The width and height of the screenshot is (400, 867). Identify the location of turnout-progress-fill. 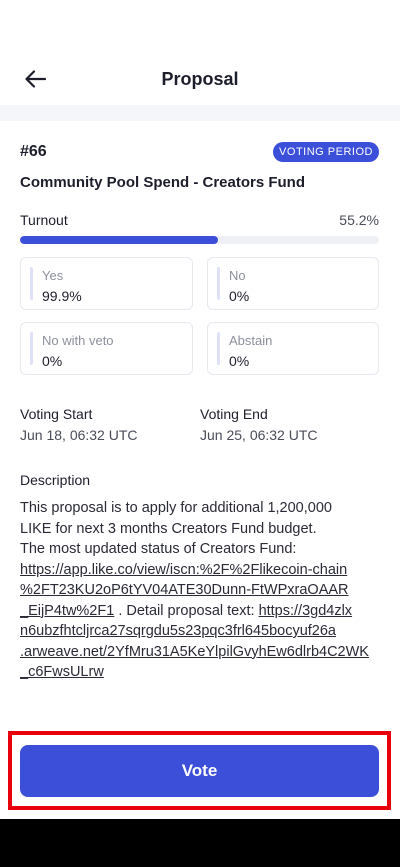
(119, 240).